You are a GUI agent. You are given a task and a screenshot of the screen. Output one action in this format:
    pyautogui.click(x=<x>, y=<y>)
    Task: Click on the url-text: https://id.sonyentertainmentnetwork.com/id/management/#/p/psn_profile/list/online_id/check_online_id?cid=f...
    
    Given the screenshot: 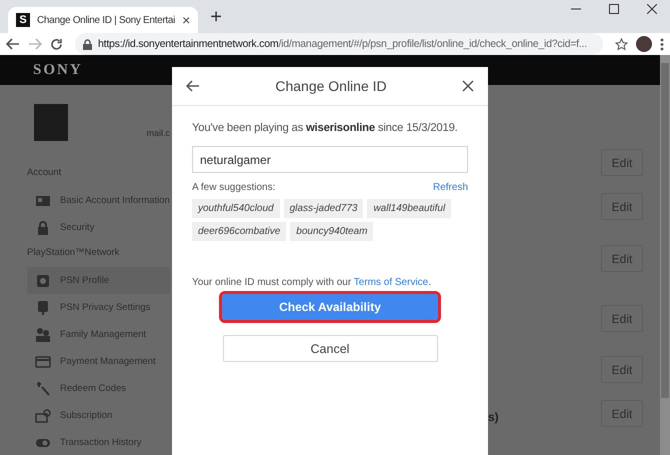 What is the action you would take?
    pyautogui.click(x=342, y=44)
    